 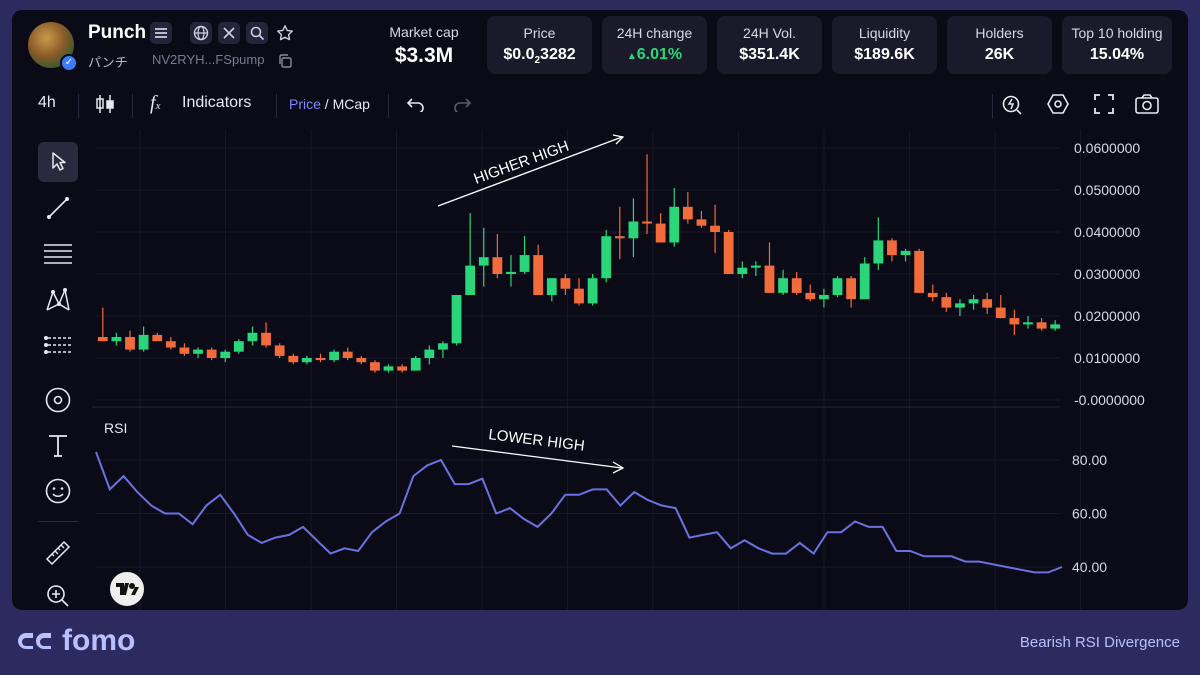 What do you see at coordinates (1089, 460) in the screenshot?
I see `rsi-tick-label: 80.00` at bounding box center [1089, 460].